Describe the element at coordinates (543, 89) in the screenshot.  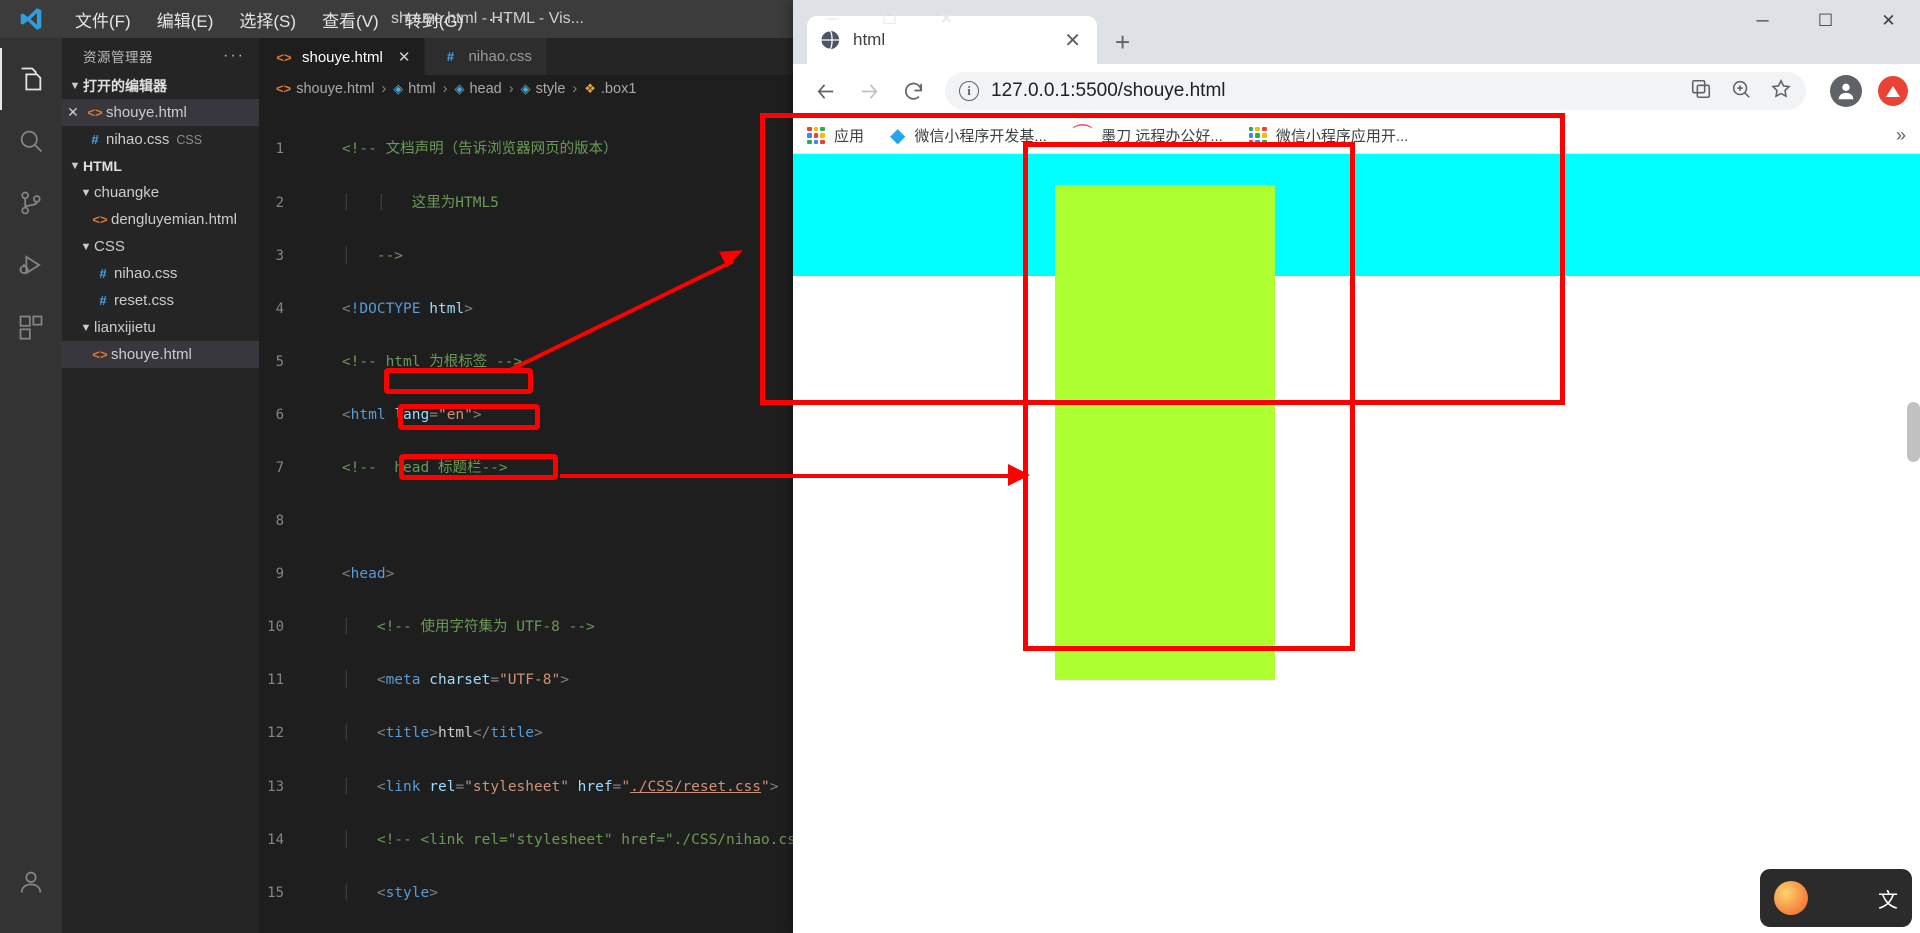
I see `breadcrumb-item-style: ◈ style` at that location.